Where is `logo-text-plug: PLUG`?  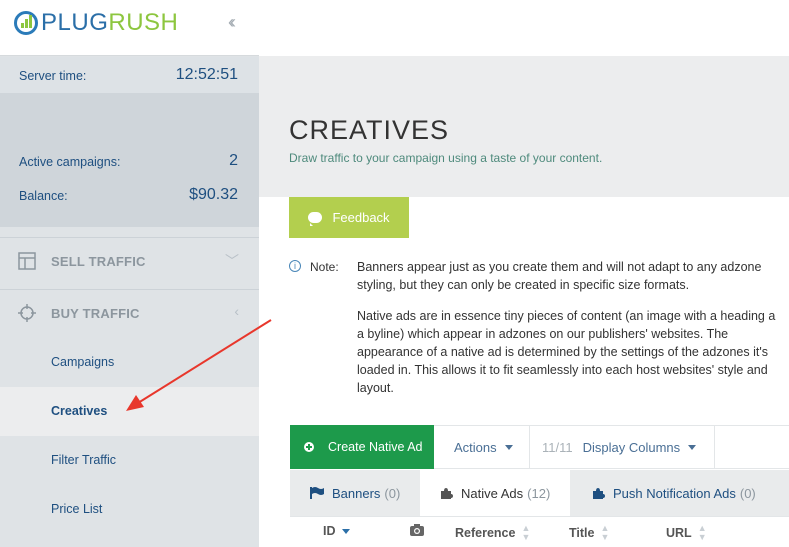
logo-text-plug: PLUG is located at coordinates (75, 22).